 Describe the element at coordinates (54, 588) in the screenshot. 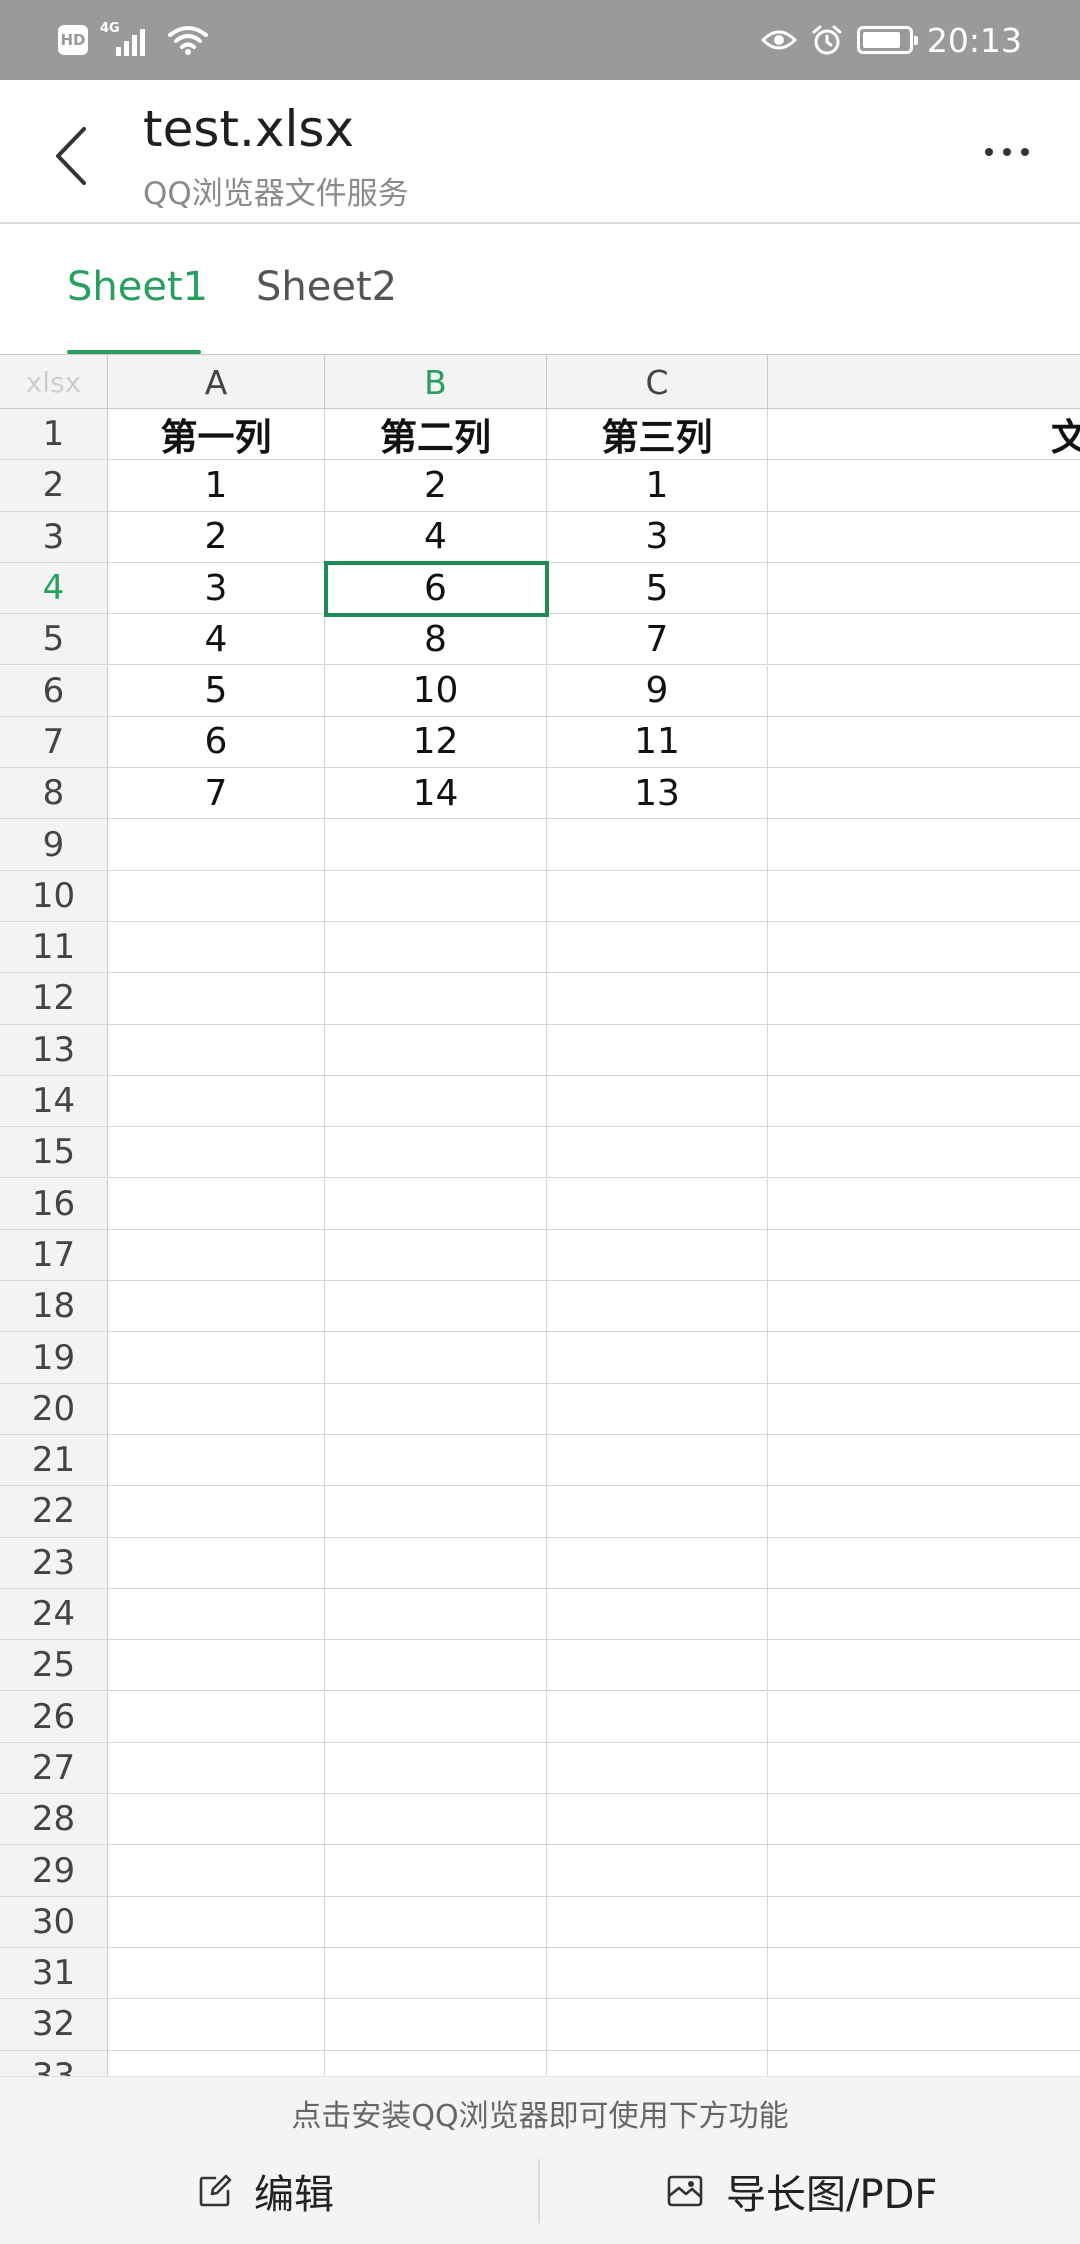

I see `row-header: 4` at that location.